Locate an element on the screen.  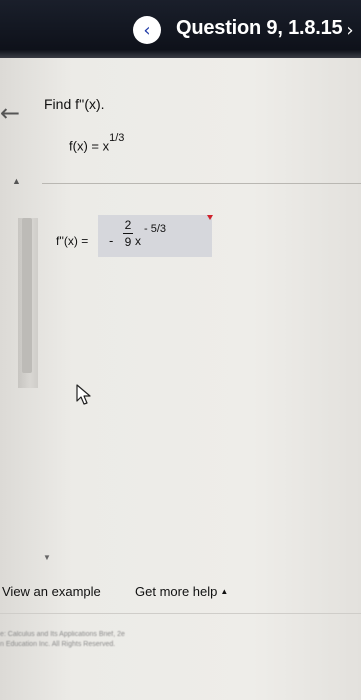
given-function-exponent: 1/3 is located at coordinates (117, 138).